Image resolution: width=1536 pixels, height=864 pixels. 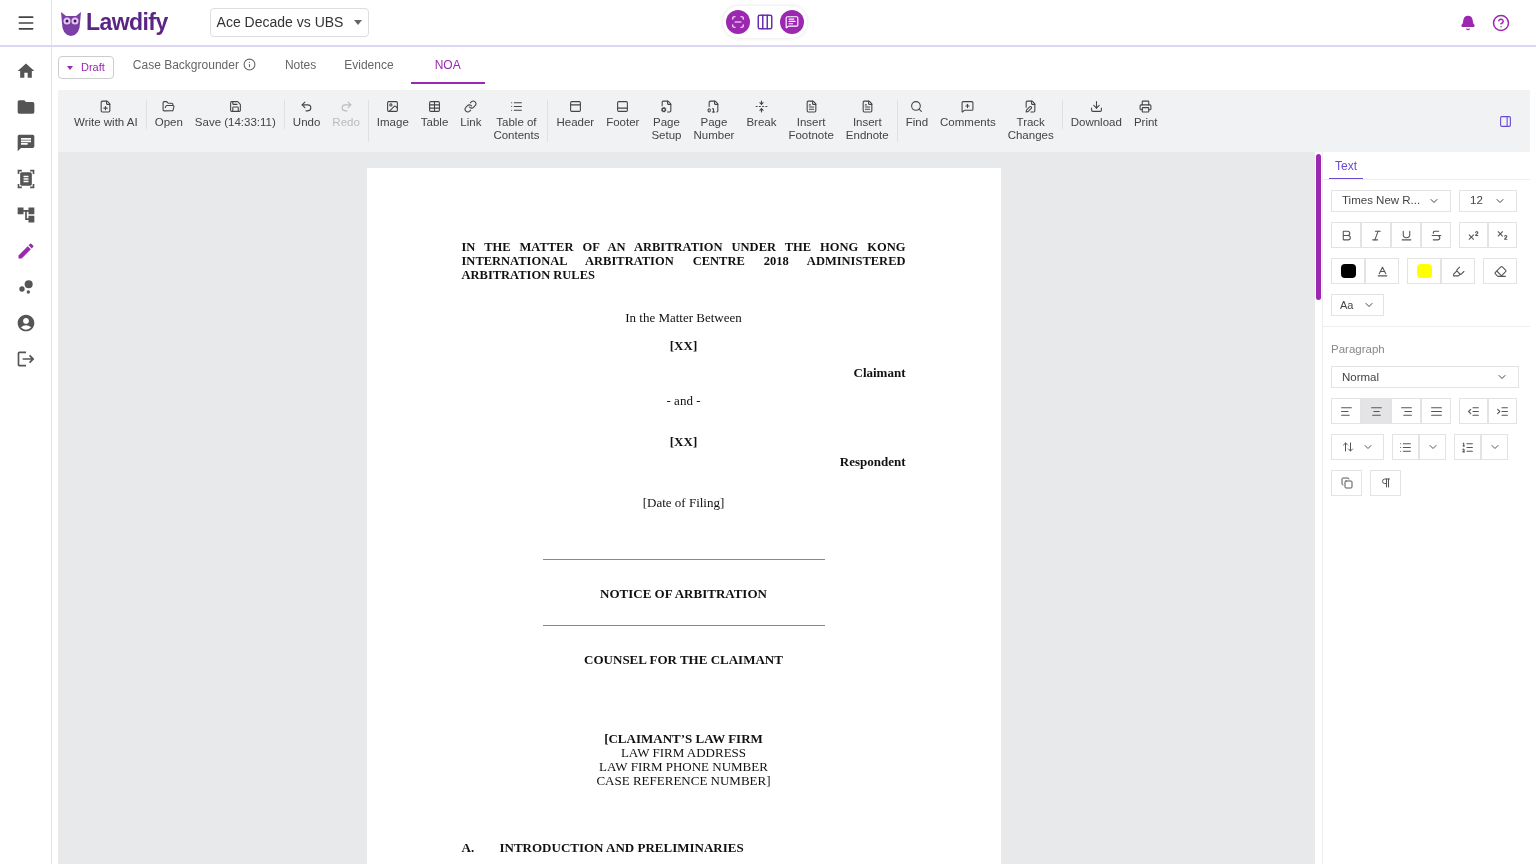 What do you see at coordinates (1458, 271) in the screenshot?
I see `highlighter-icon` at bounding box center [1458, 271].